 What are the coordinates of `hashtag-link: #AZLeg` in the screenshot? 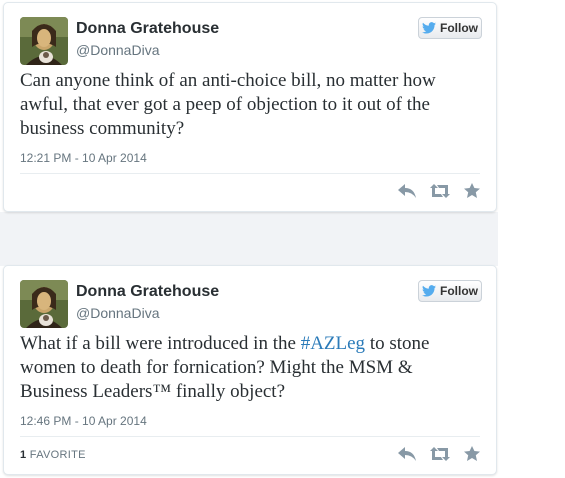 It's located at (333, 343).